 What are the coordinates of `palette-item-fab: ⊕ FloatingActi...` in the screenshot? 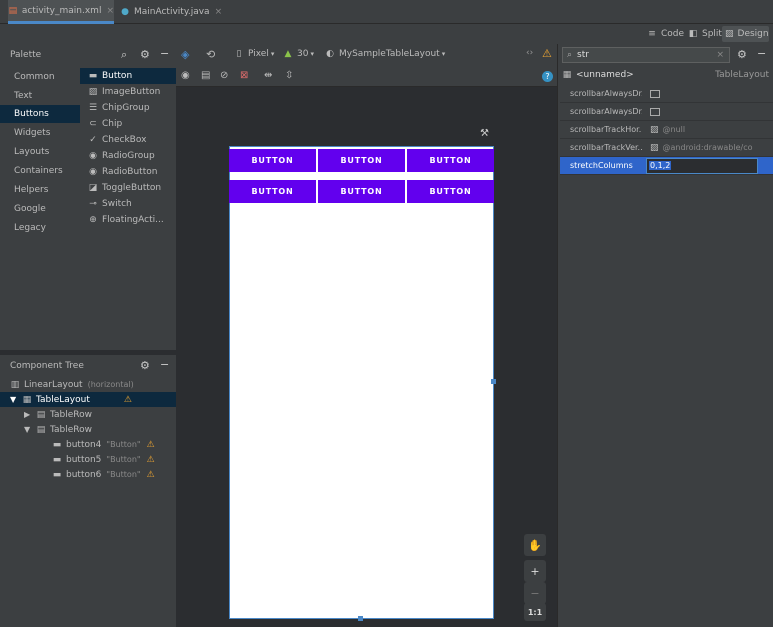 It's located at (128, 220).